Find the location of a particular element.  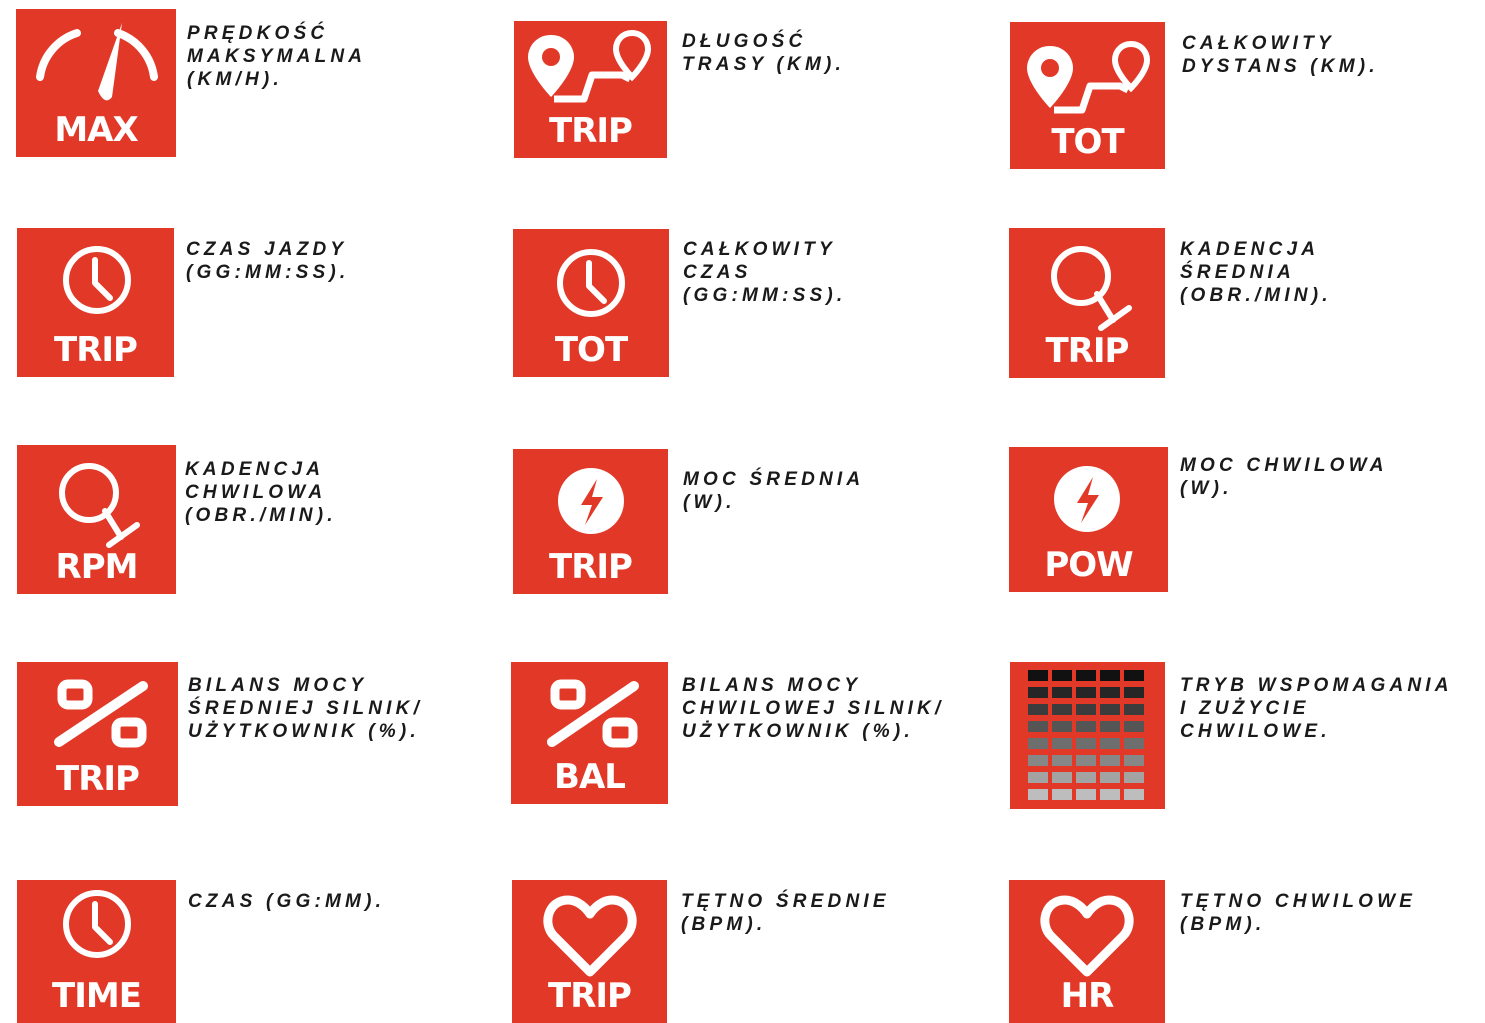

item-description: MOC ŚREDNIA (W). is located at coordinates (774, 491).